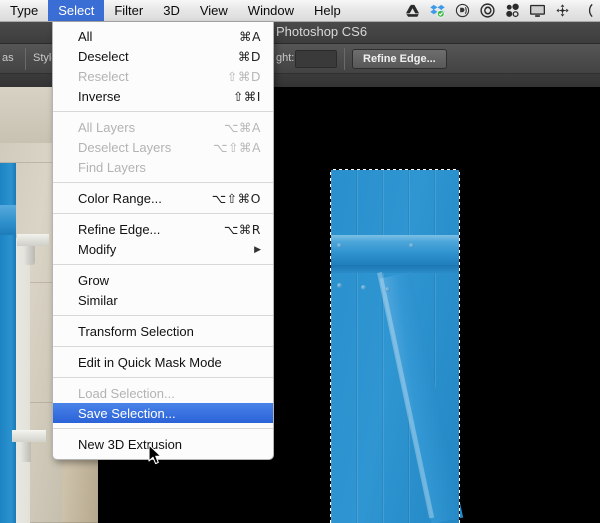  What do you see at coordinates (243, 76) in the screenshot?
I see `menu-item-shortcut: ⇧⌘D` at bounding box center [243, 76].